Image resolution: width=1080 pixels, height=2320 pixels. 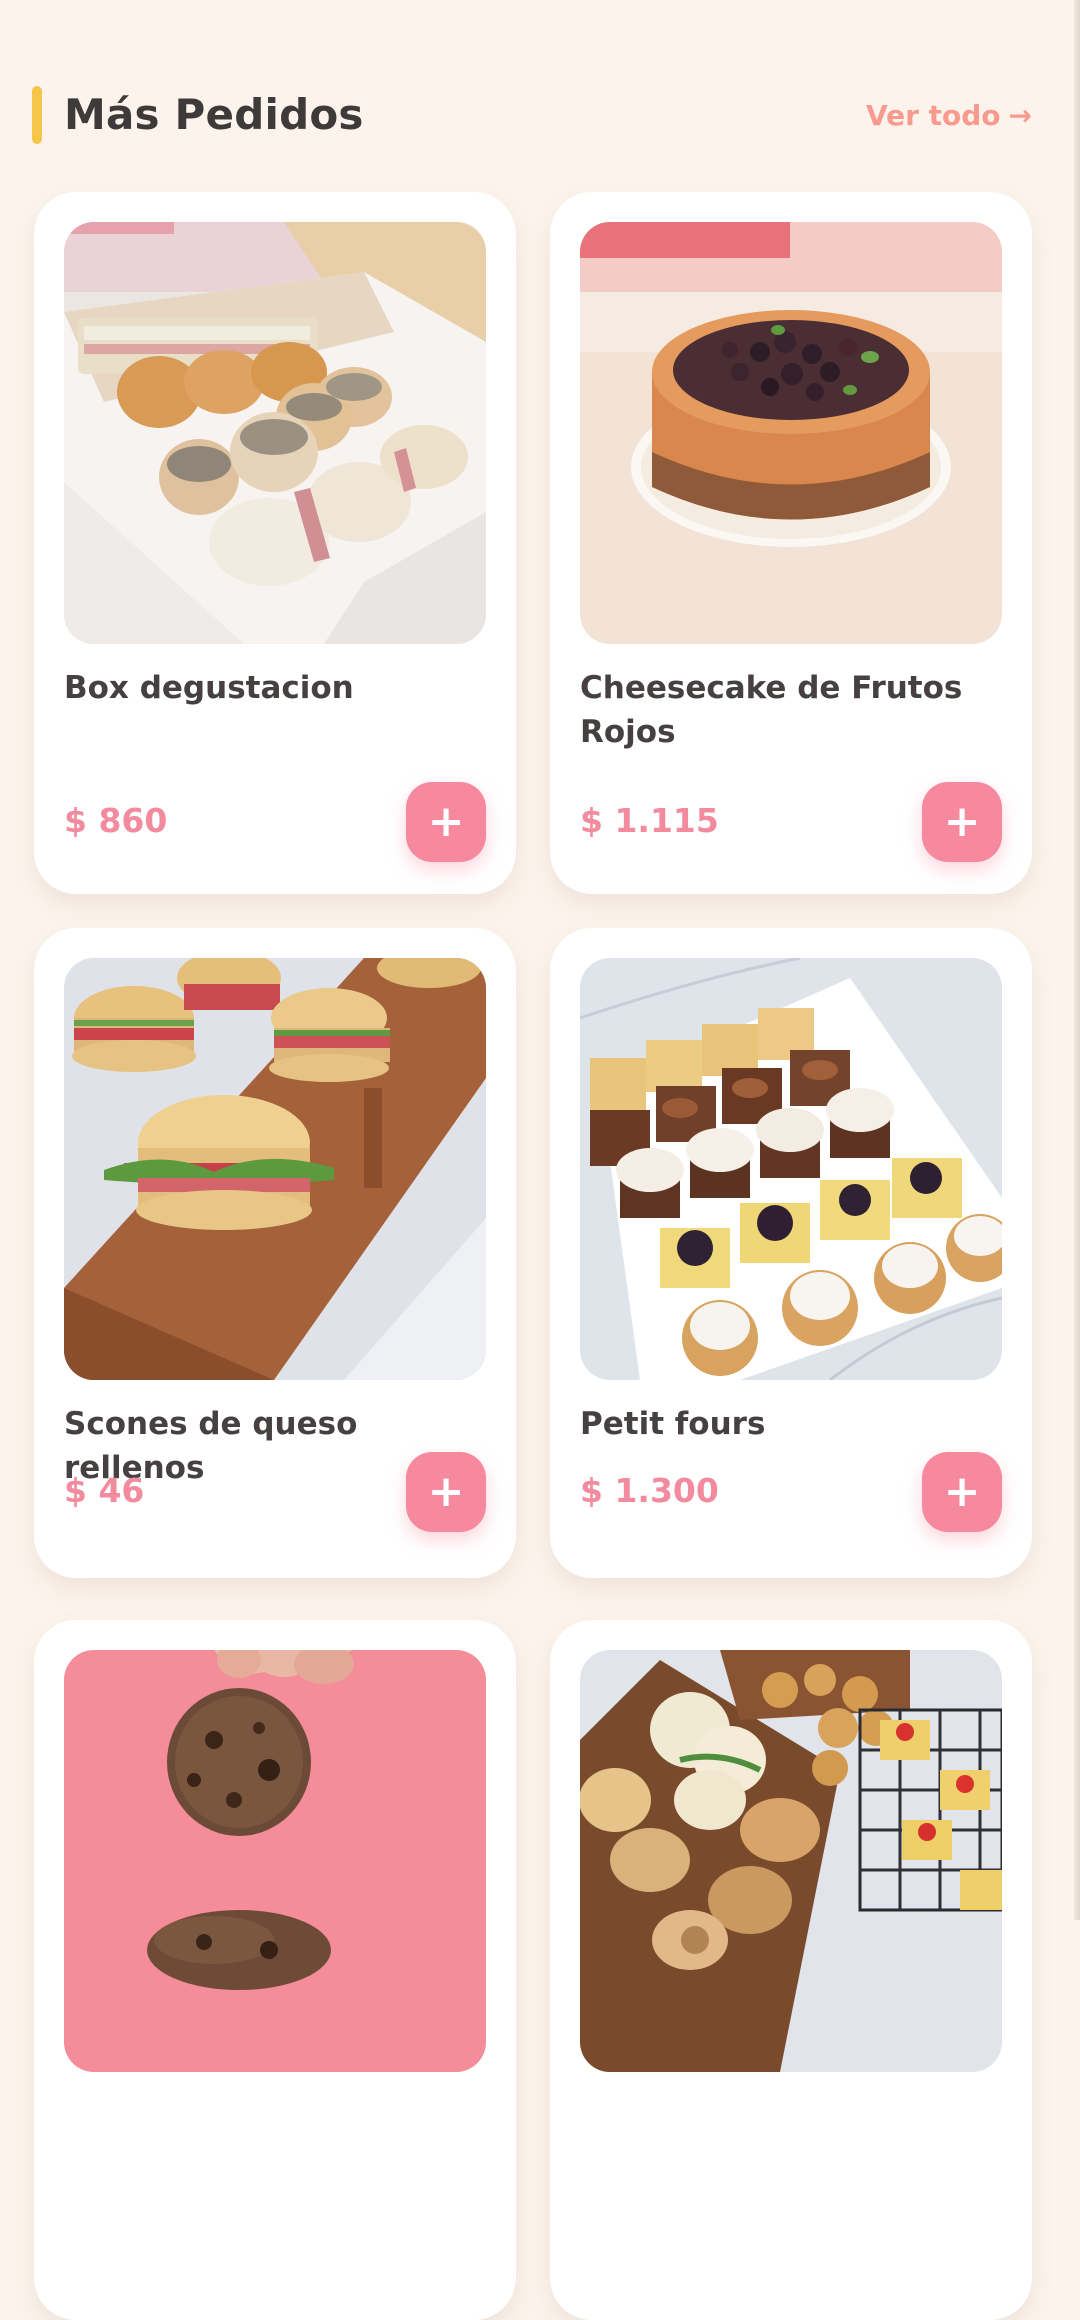 What do you see at coordinates (209, 688) in the screenshot?
I see `product-name: Box degustacion` at bounding box center [209, 688].